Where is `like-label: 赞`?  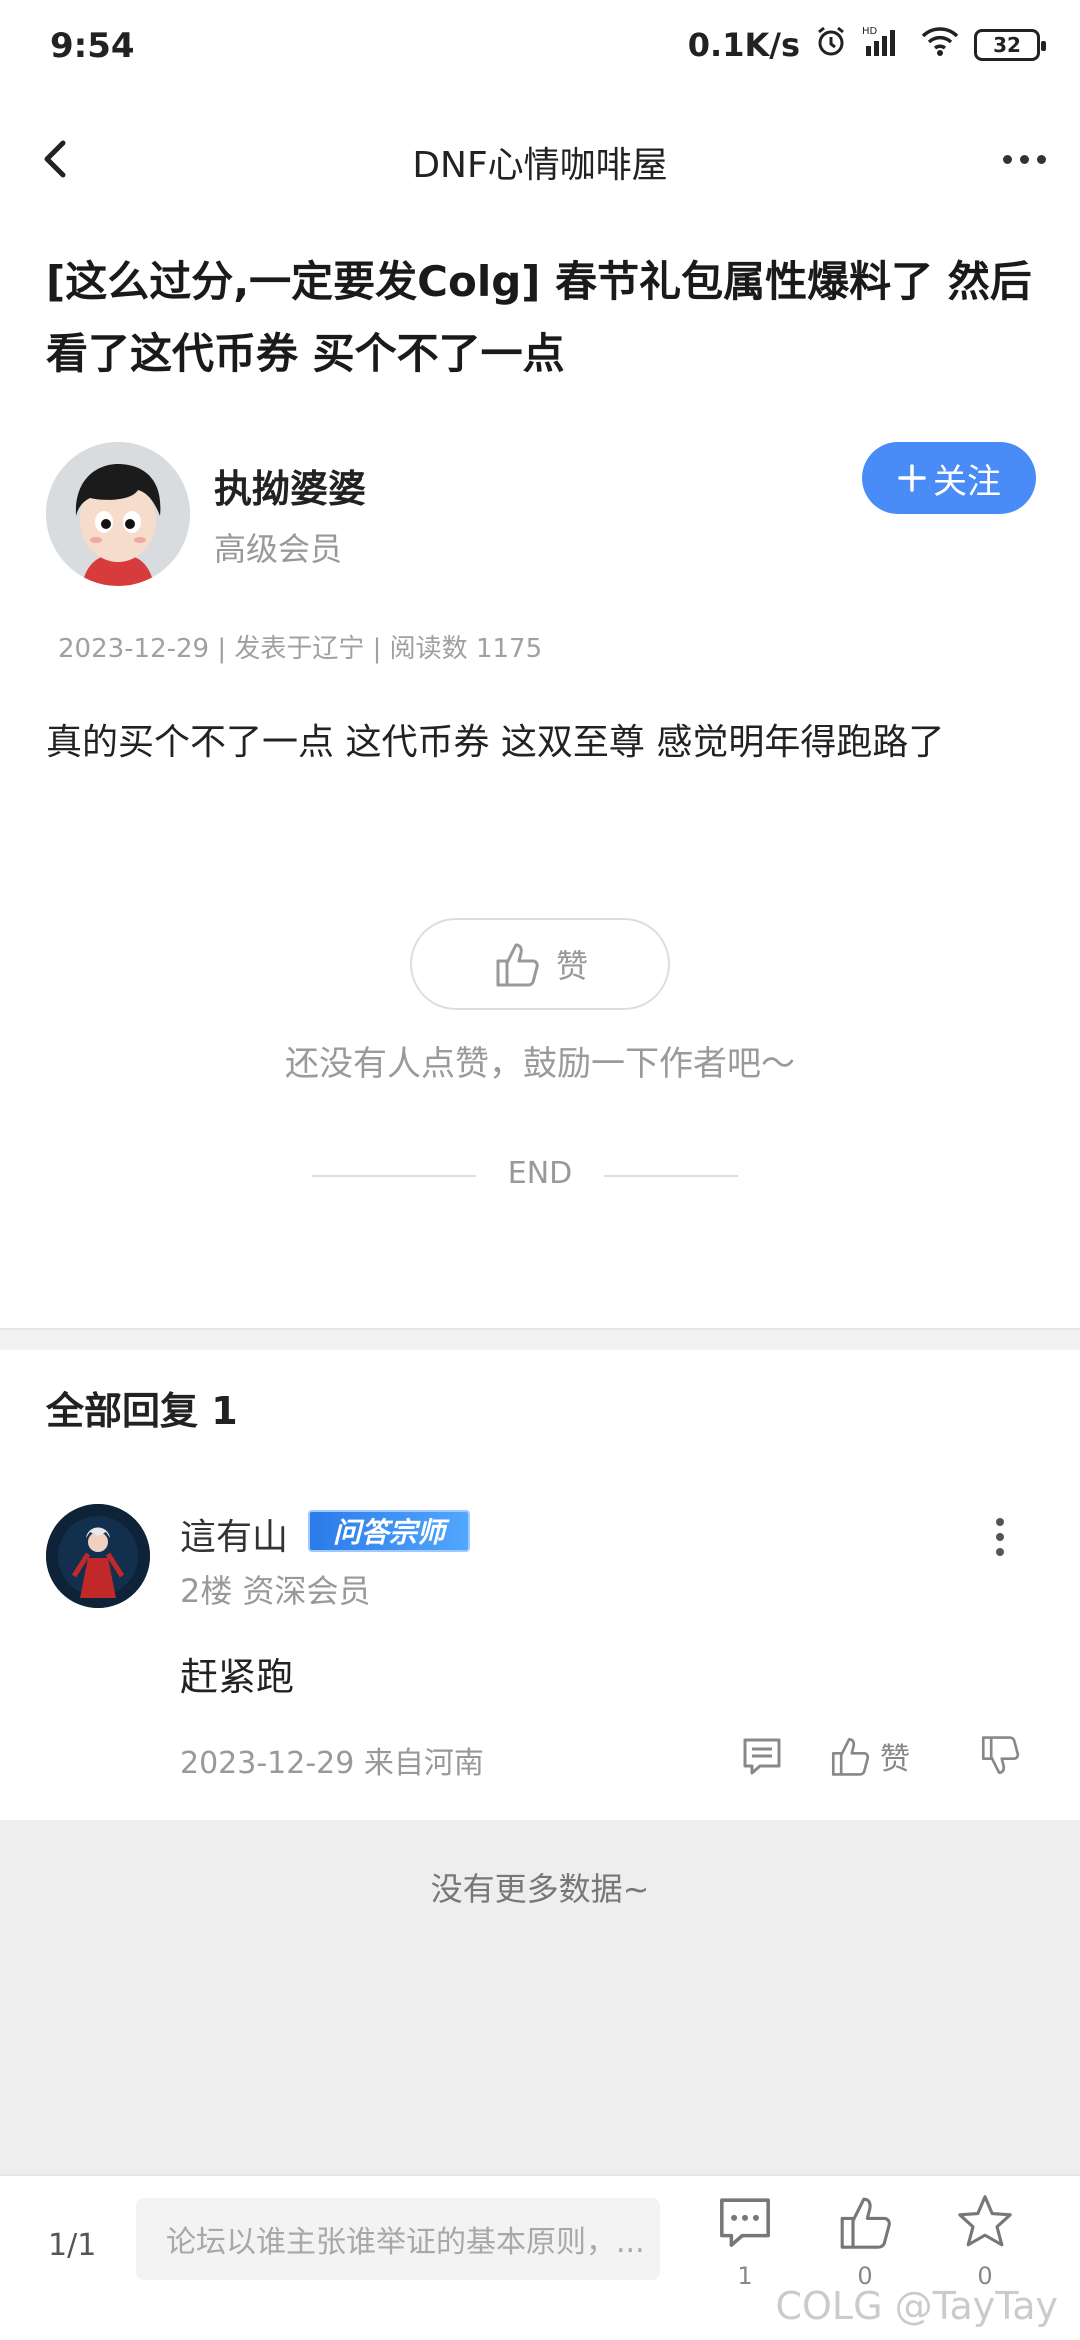
like-label: 赞 is located at coordinates (571, 966).